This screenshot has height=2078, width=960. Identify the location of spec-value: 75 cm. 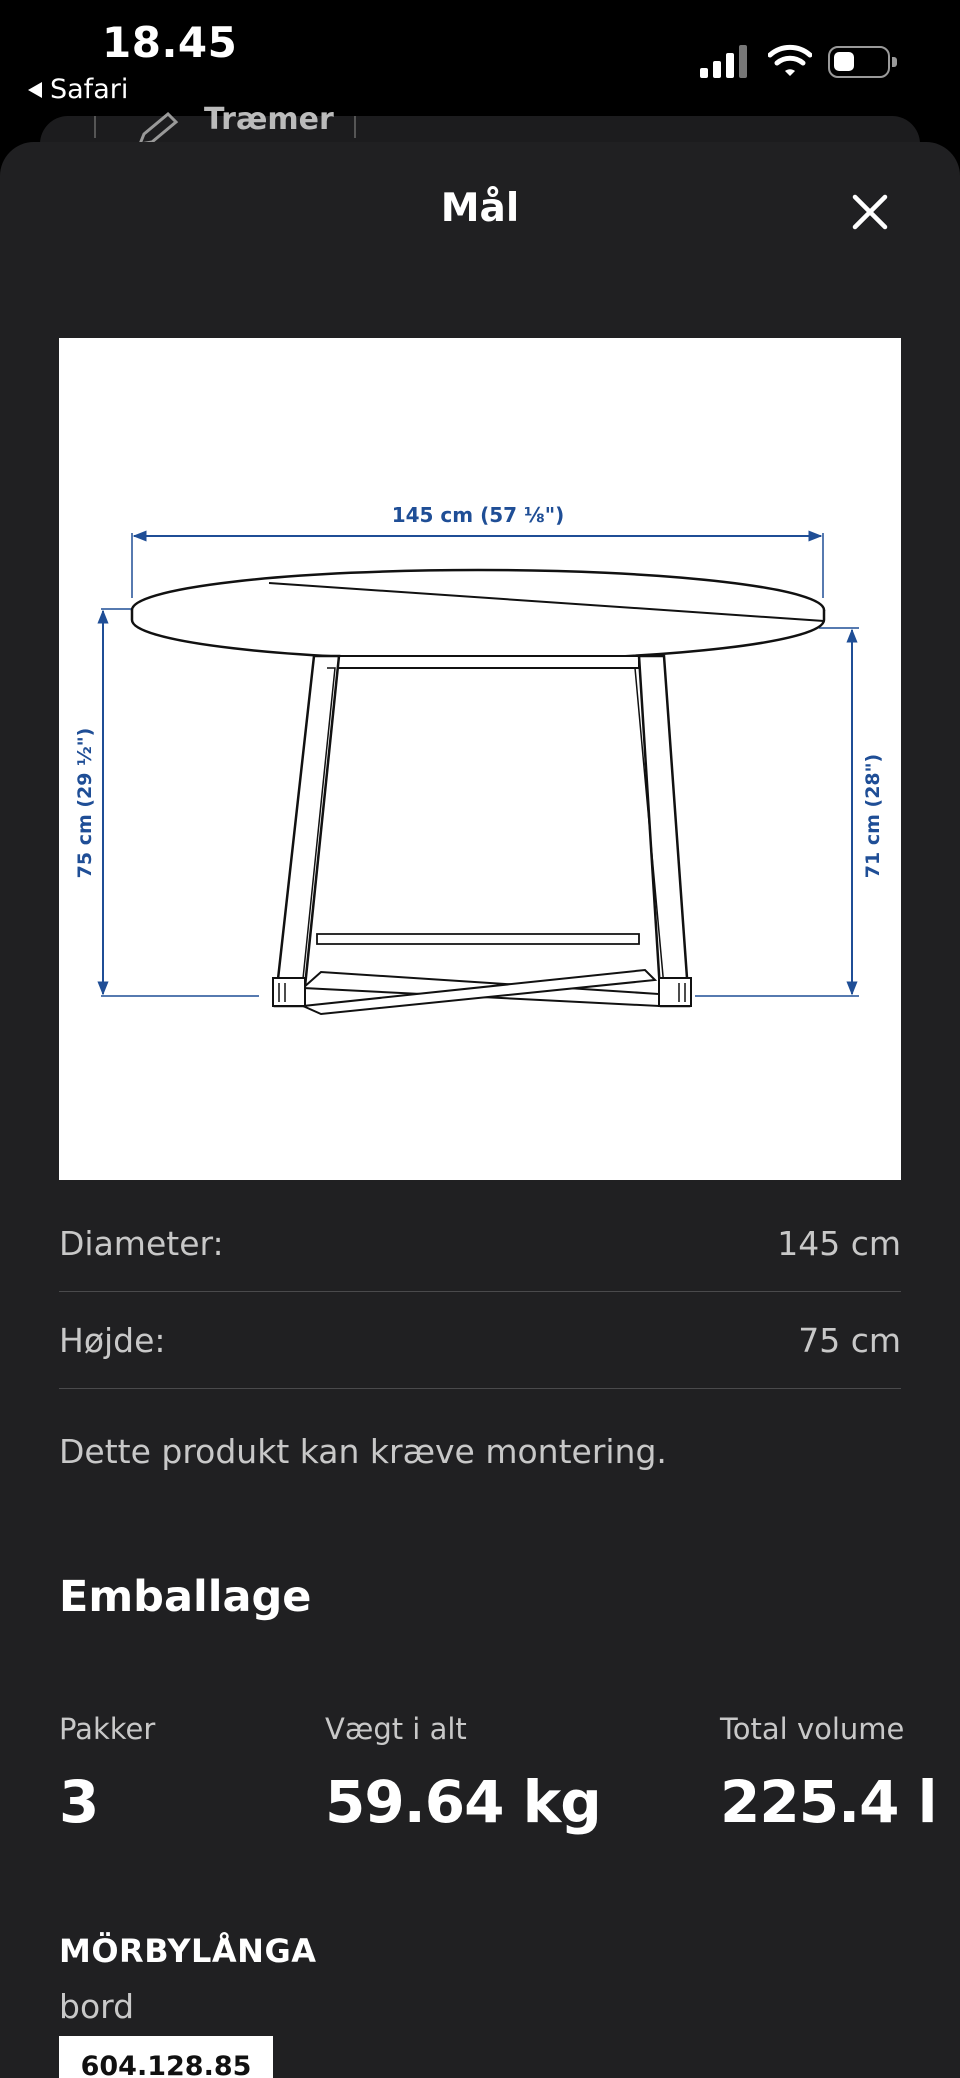
(849, 1340).